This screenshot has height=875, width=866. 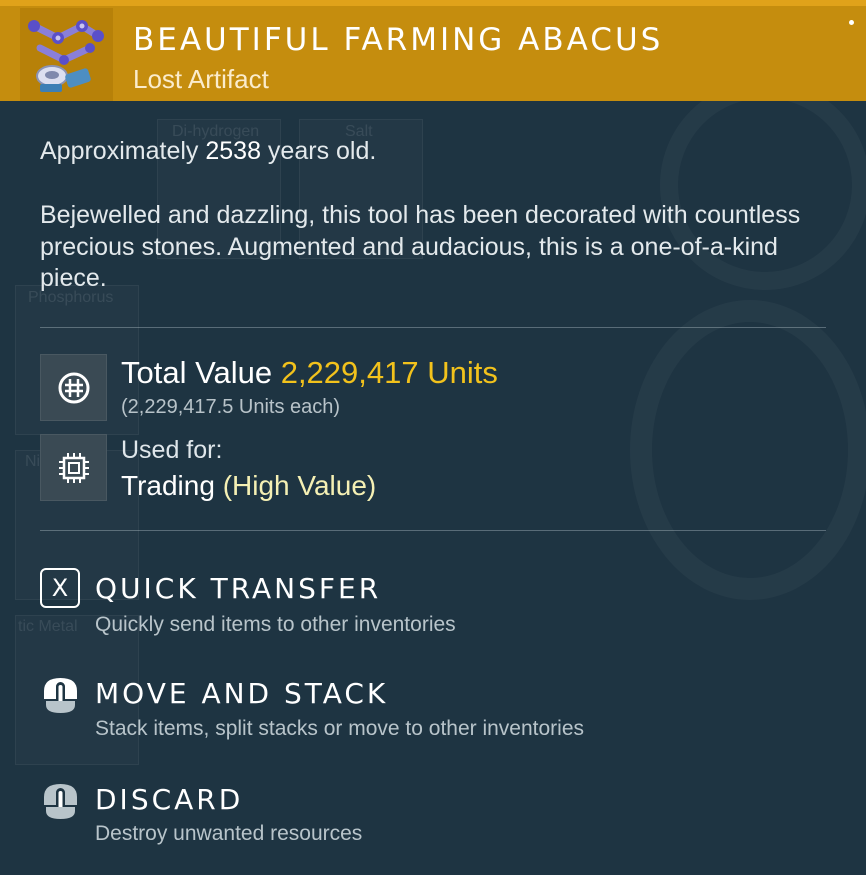 I want to click on quick-transfer-description: Quickly send items to other inventories, so click(x=275, y=624).